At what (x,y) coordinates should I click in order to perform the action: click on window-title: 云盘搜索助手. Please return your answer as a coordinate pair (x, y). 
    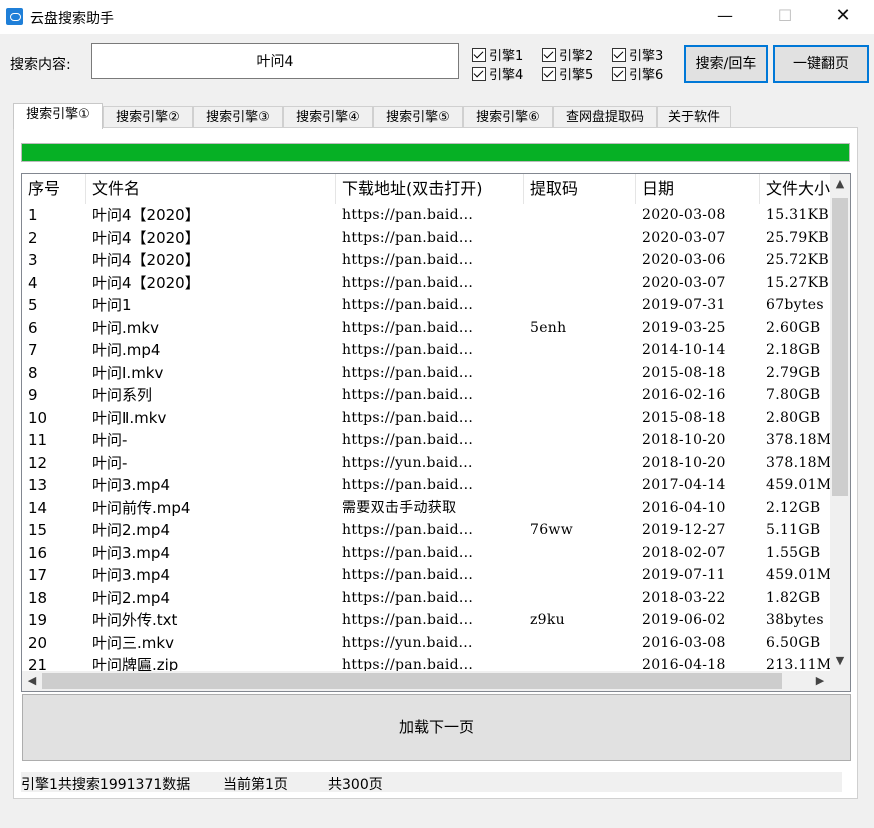
    Looking at the image, I should click on (72, 19).